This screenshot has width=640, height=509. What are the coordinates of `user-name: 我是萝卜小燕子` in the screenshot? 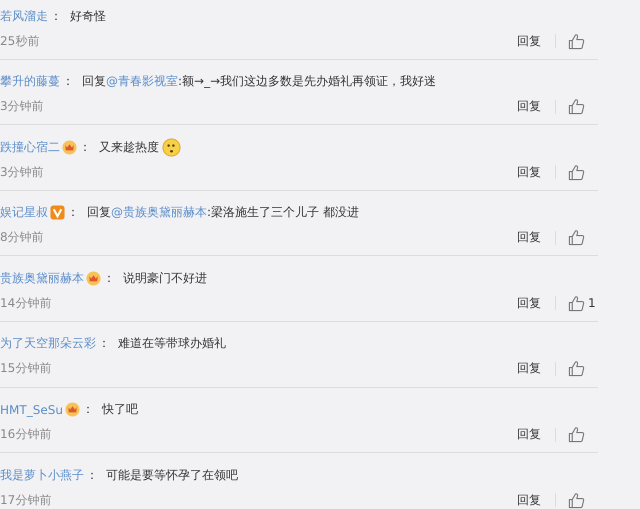 It's located at (42, 475).